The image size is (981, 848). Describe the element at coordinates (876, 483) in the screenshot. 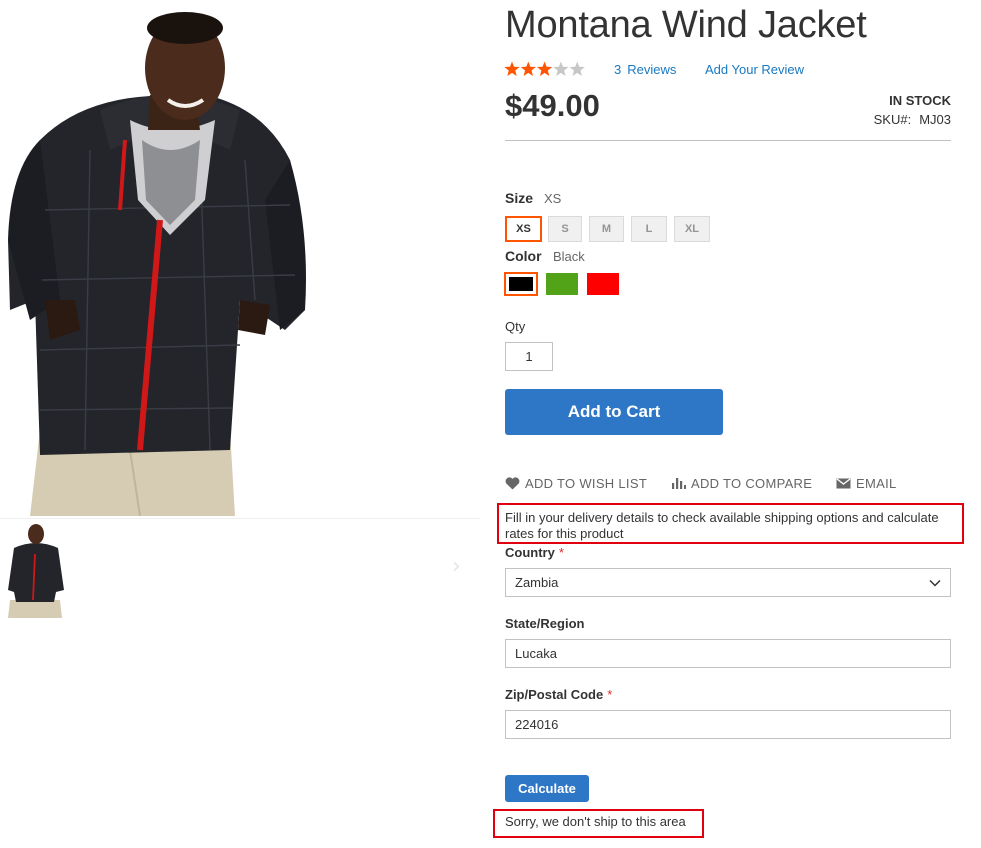

I see `email-label: EMAIL` at that location.